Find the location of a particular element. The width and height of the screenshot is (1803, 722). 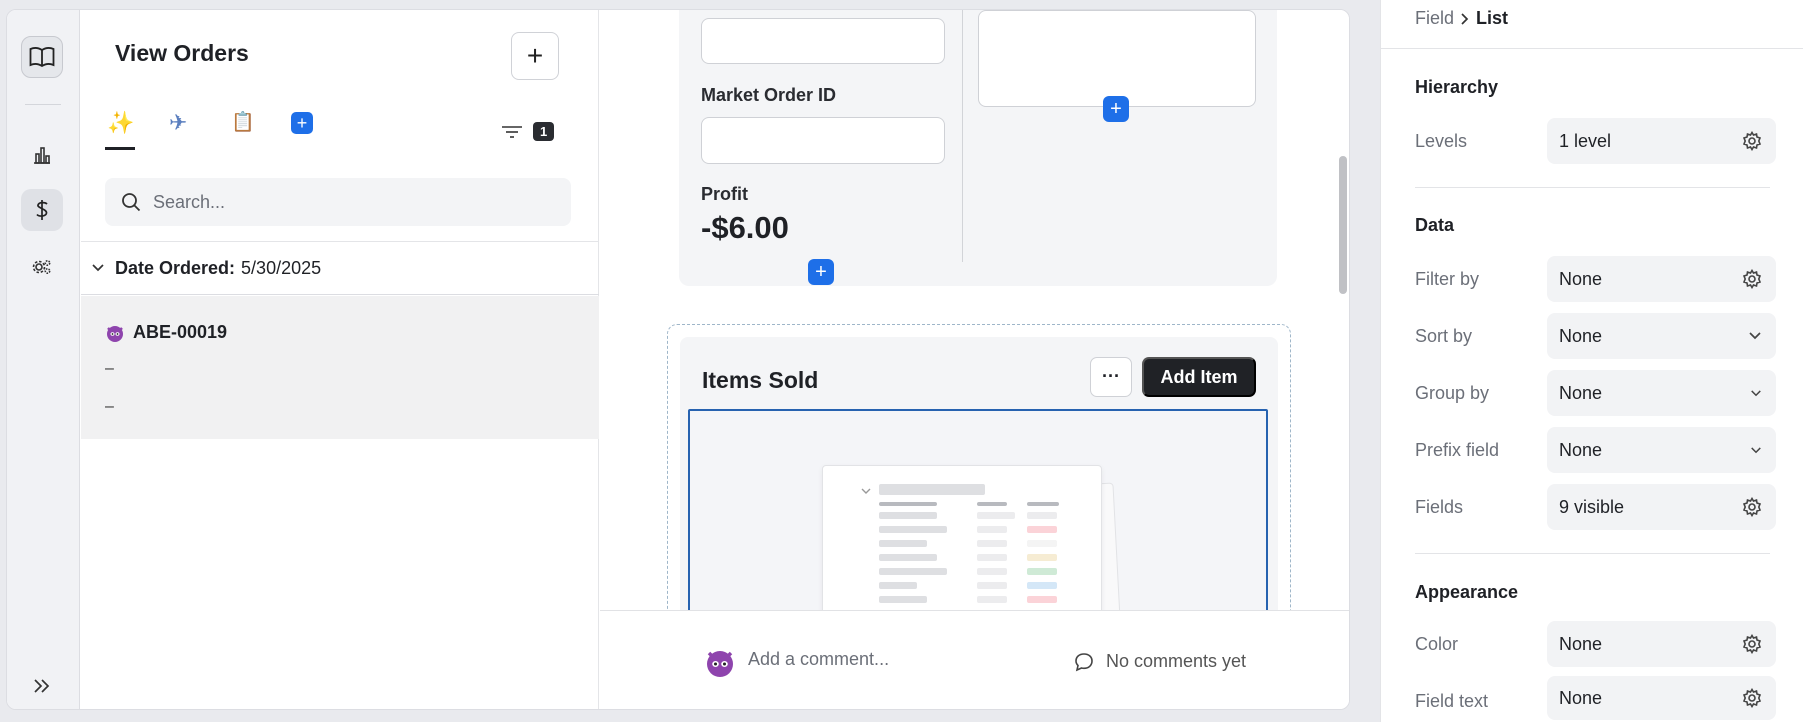

sparkles-icon: ✨ is located at coordinates (121, 122).